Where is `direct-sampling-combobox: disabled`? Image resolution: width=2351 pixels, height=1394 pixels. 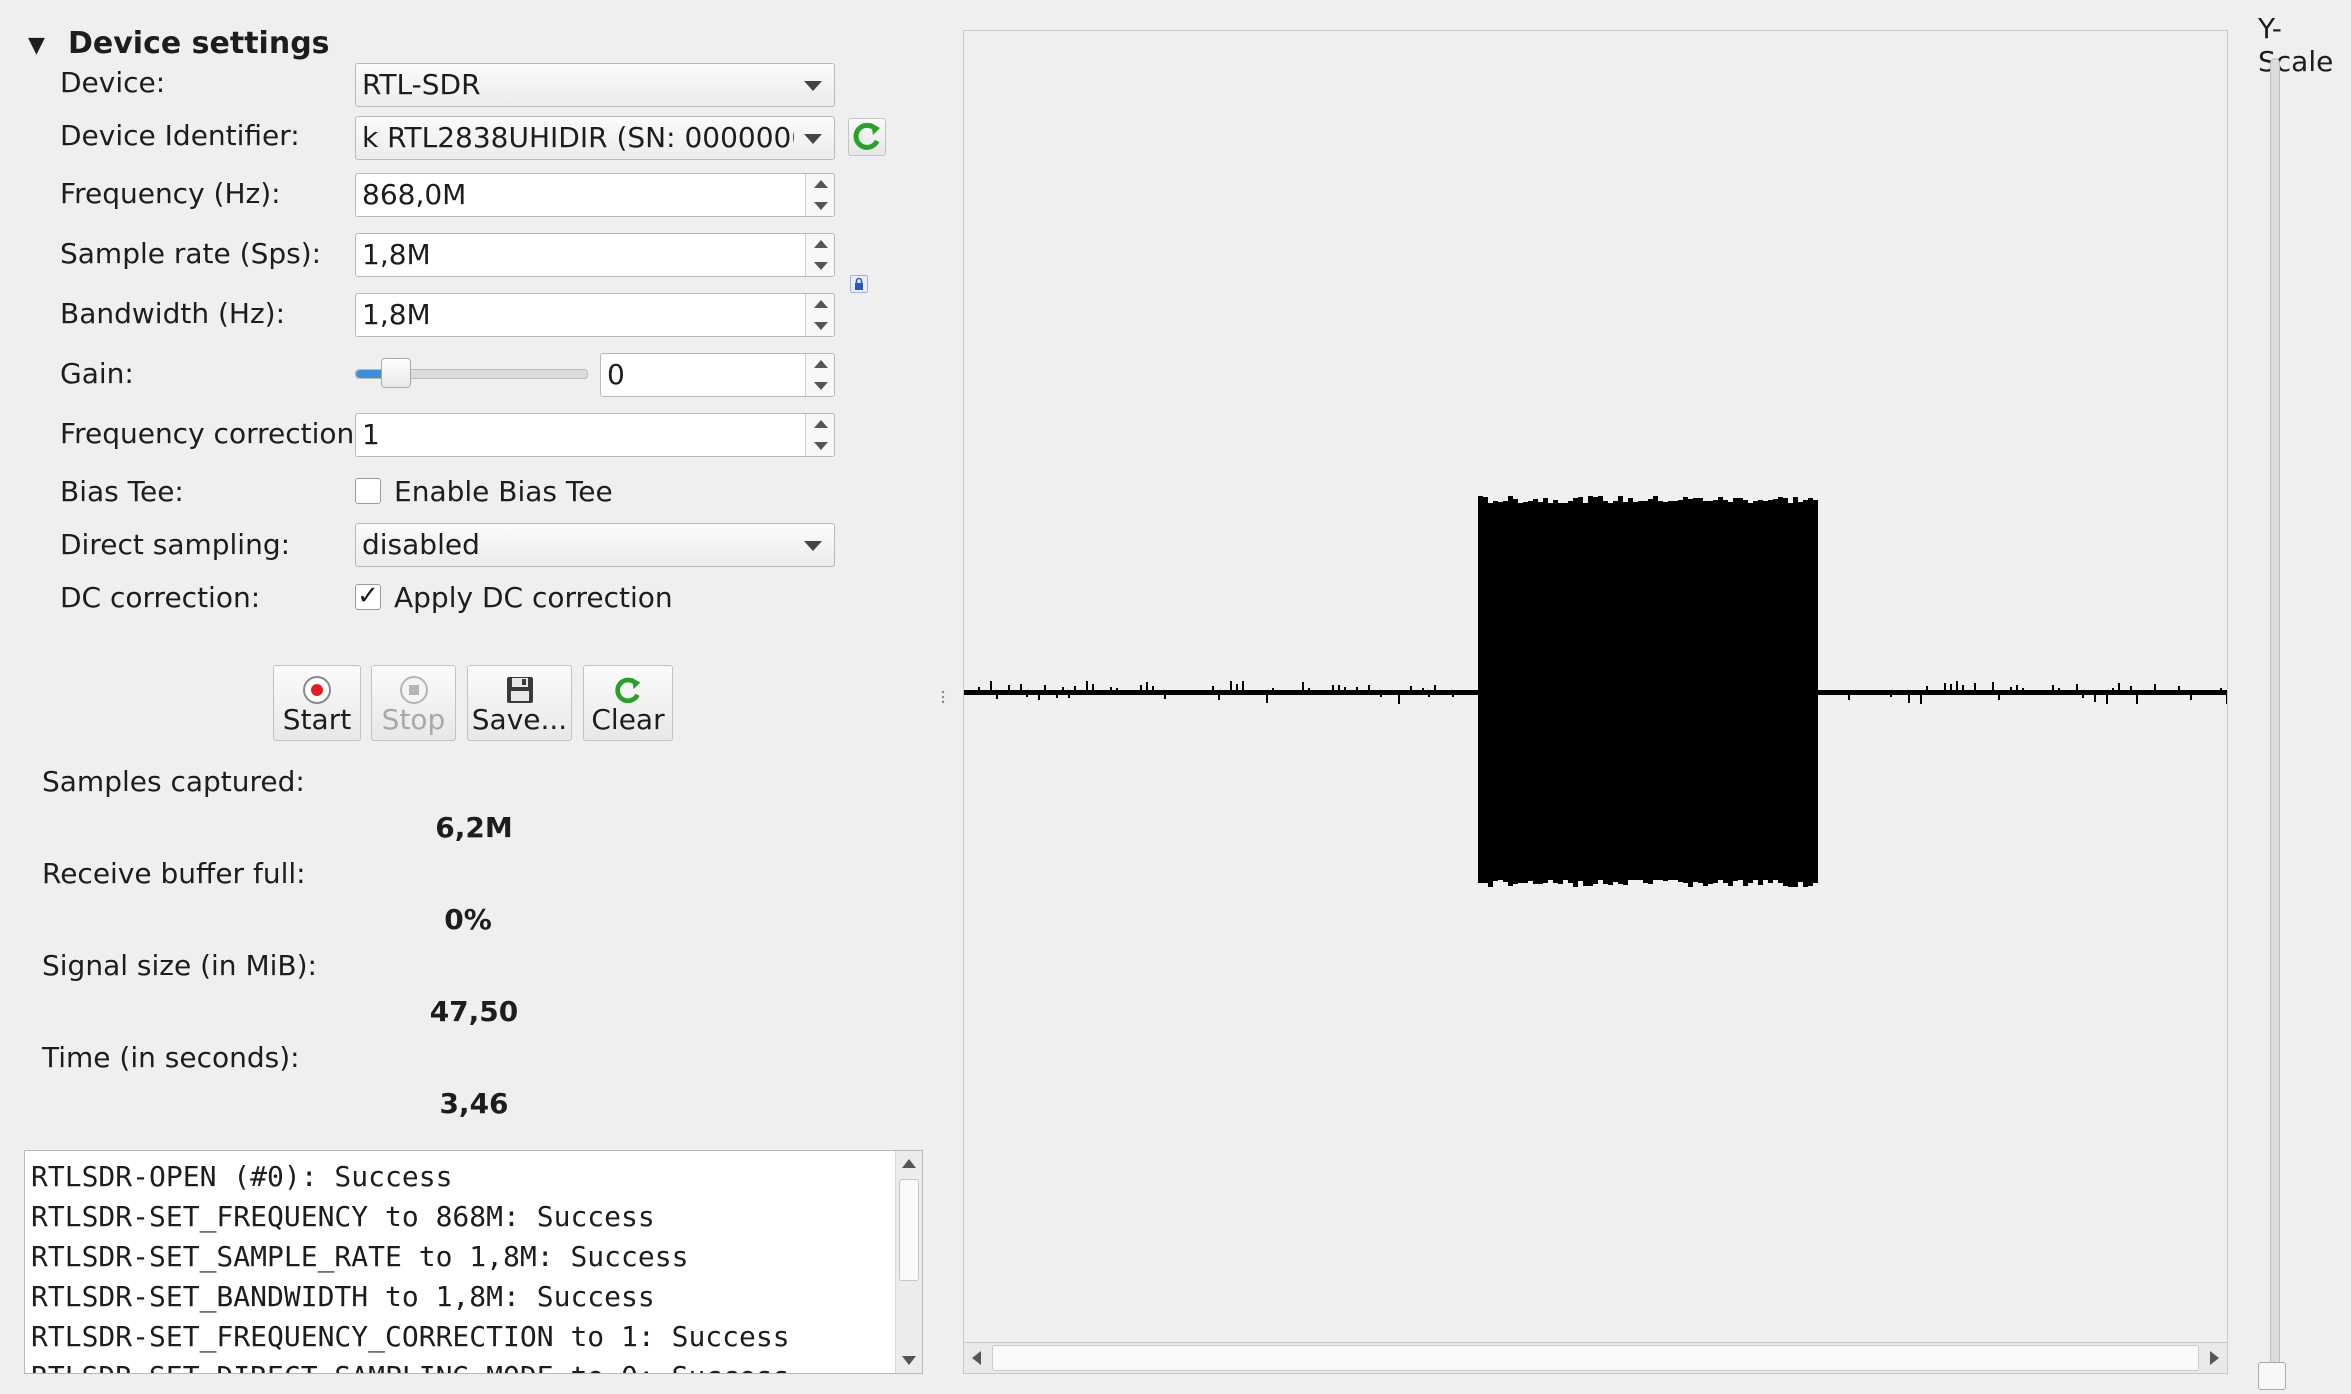 direct-sampling-combobox: disabled is located at coordinates (595, 545).